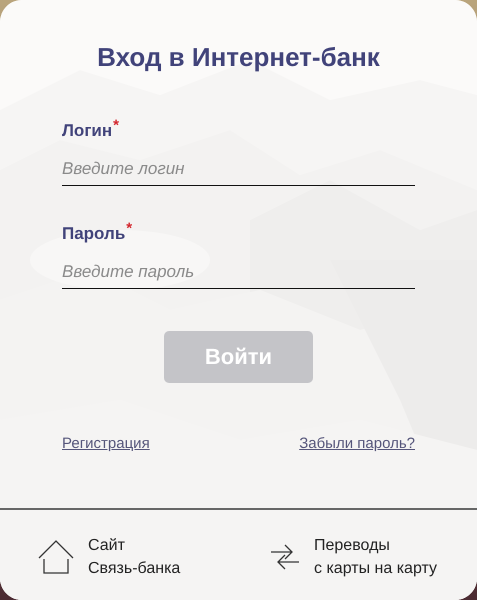  What do you see at coordinates (357, 443) in the screenshot?
I see `link: Забыли пароль?` at bounding box center [357, 443].